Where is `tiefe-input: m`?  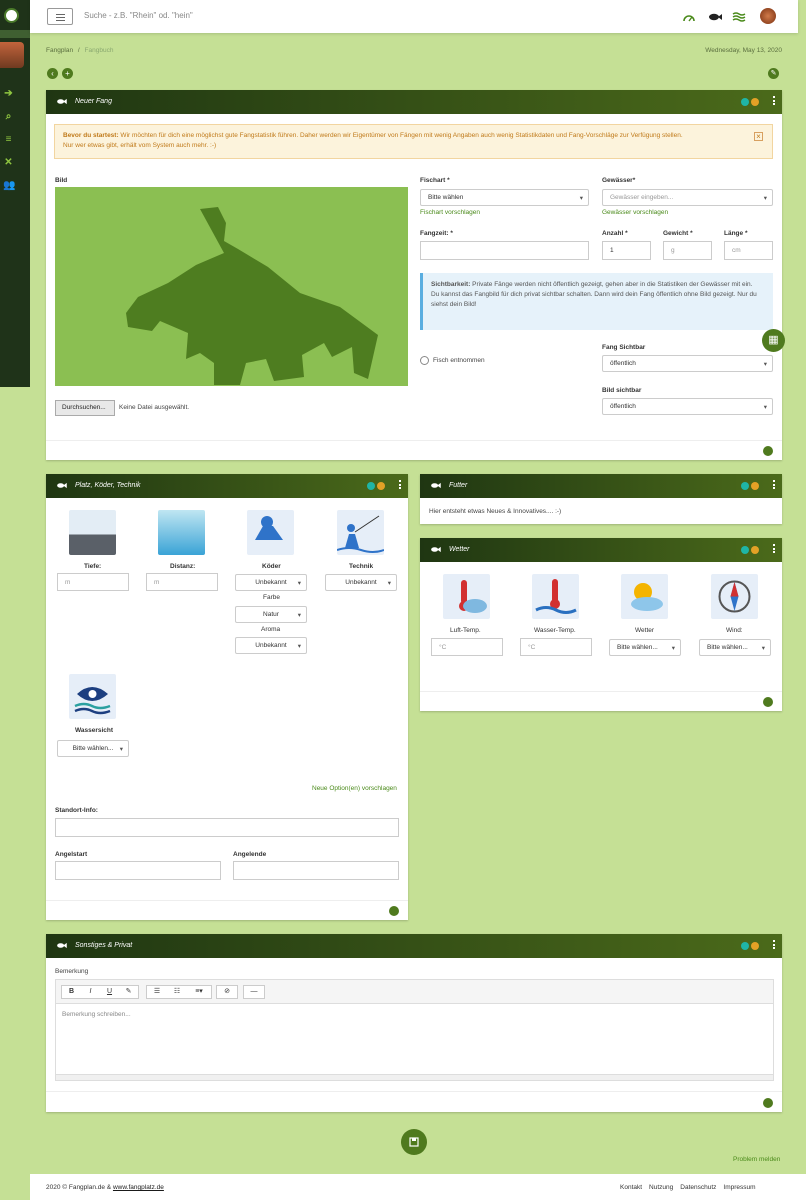
tiefe-input: m is located at coordinates (93, 582).